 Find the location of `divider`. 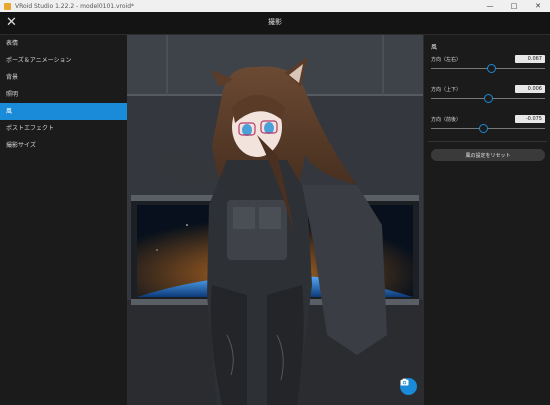

divider is located at coordinates (487, 141).